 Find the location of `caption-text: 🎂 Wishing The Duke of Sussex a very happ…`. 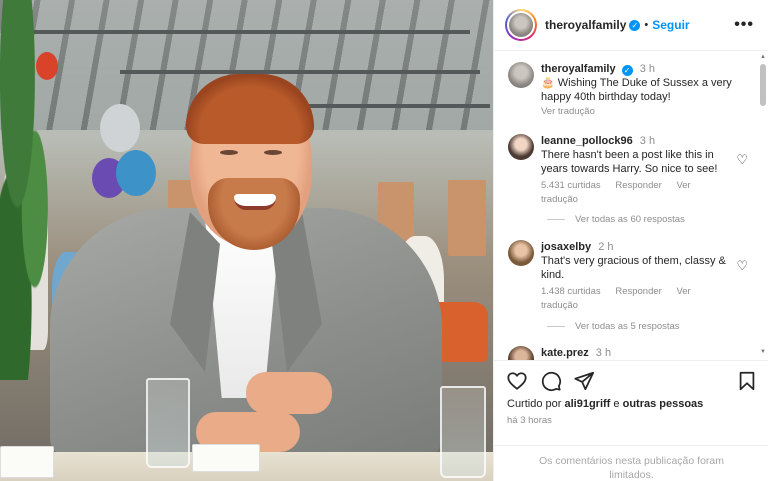

caption-text: 🎂 Wishing The Duke of Sussex a very happ… is located at coordinates (636, 90).